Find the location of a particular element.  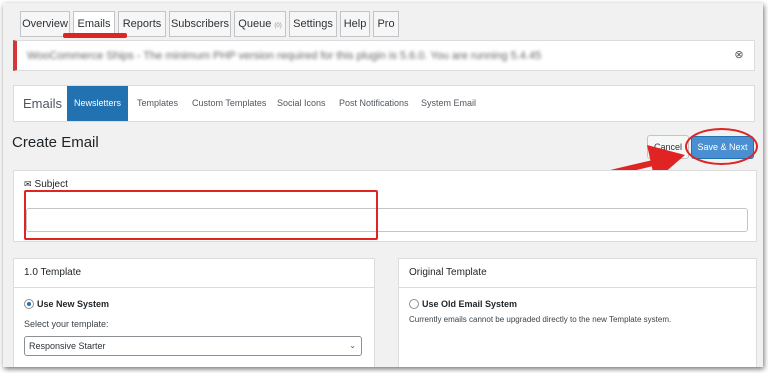

radio-label: Use Old Email System is located at coordinates (470, 304).